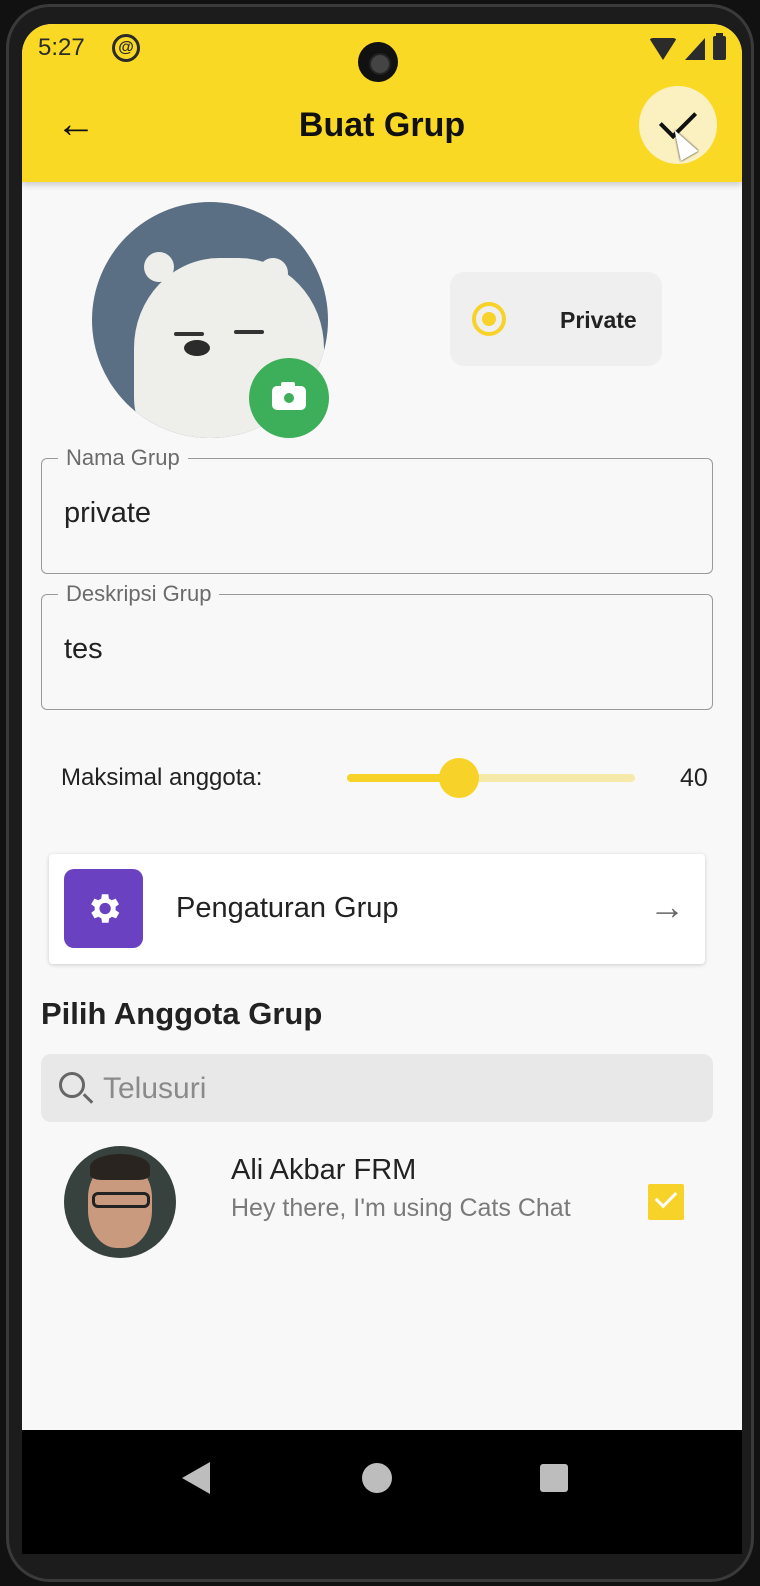  What do you see at coordinates (182, 1013) in the screenshot?
I see `select-members-title: Pilih Anggota Grup` at bounding box center [182, 1013].